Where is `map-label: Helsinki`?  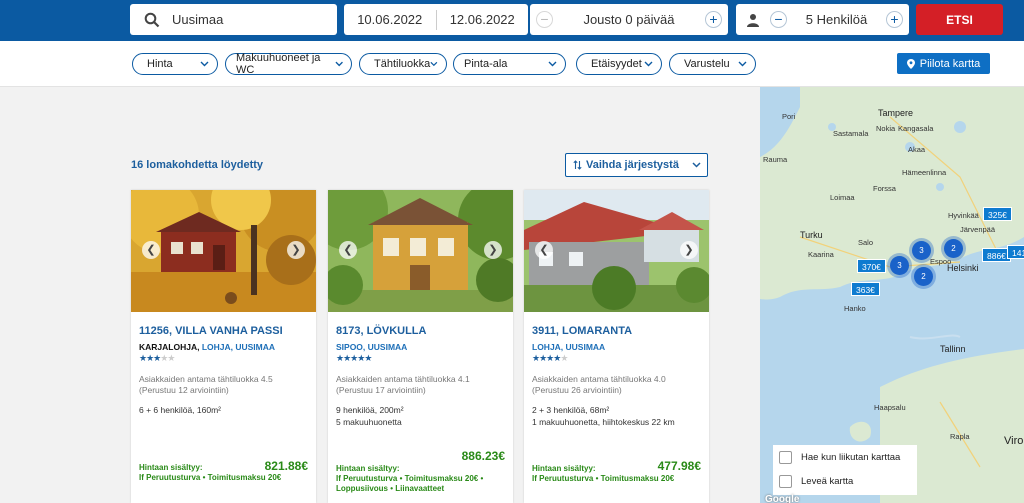
map-label: Helsinki is located at coordinates (963, 268).